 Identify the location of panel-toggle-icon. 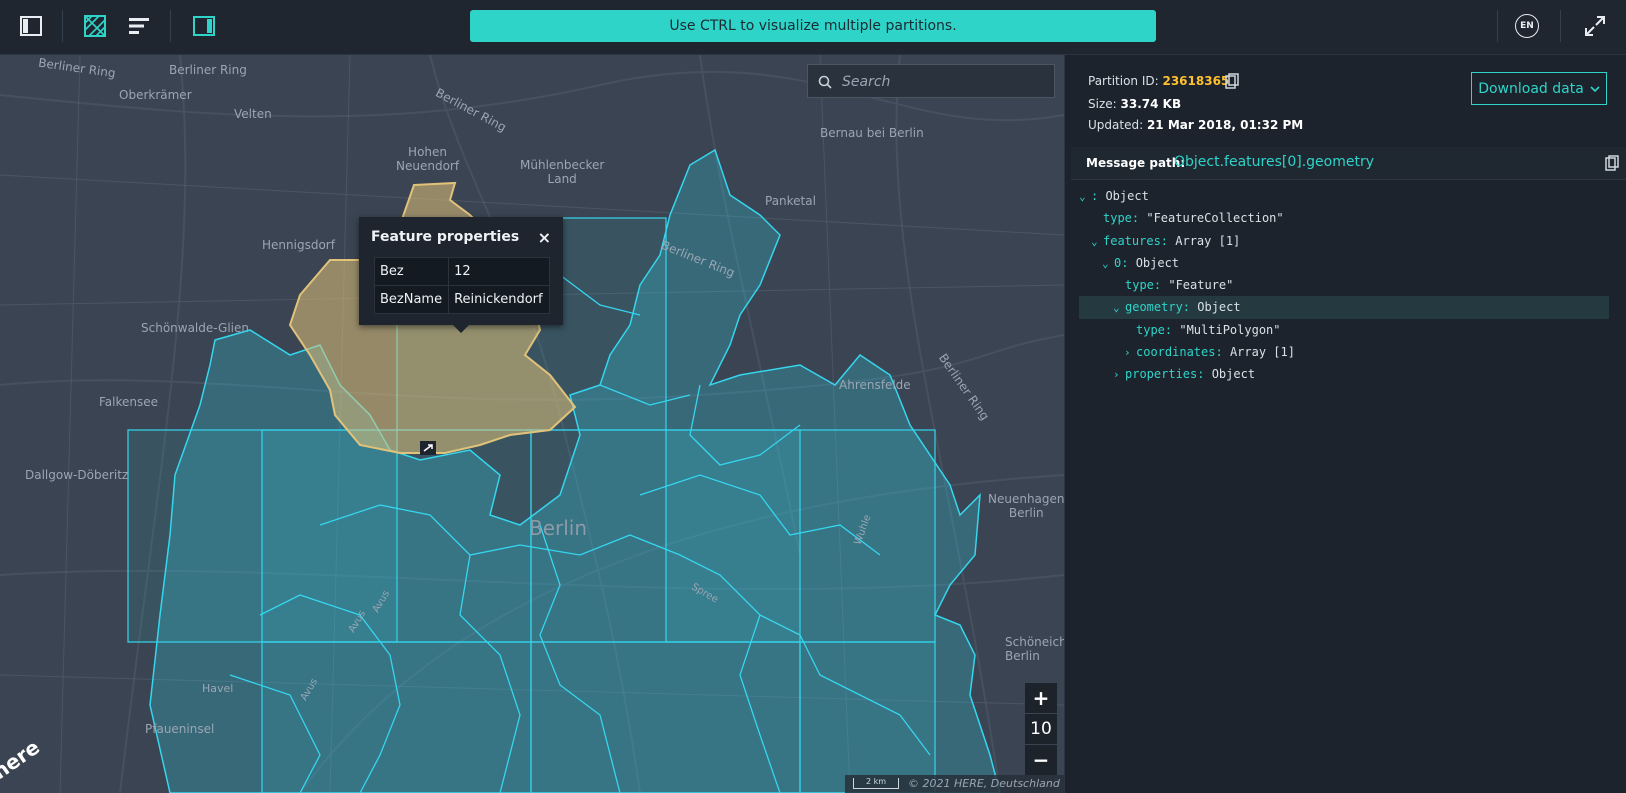
(204, 26).